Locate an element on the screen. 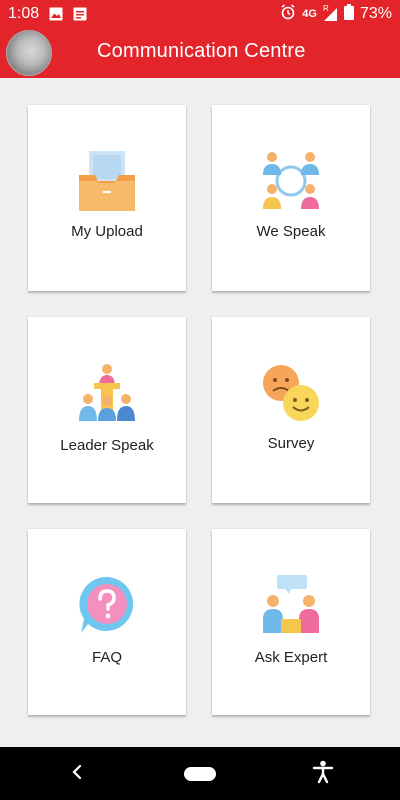 This screenshot has height=800, width=400. accessibility-icon is located at coordinates (323, 774).